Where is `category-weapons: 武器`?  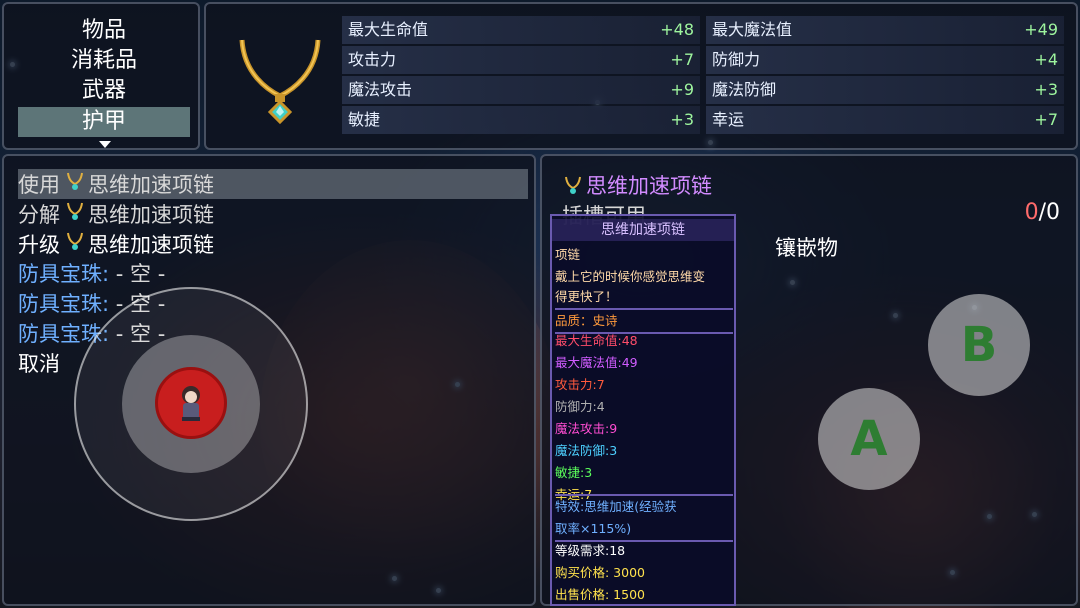 category-weapons: 武器 is located at coordinates (104, 91).